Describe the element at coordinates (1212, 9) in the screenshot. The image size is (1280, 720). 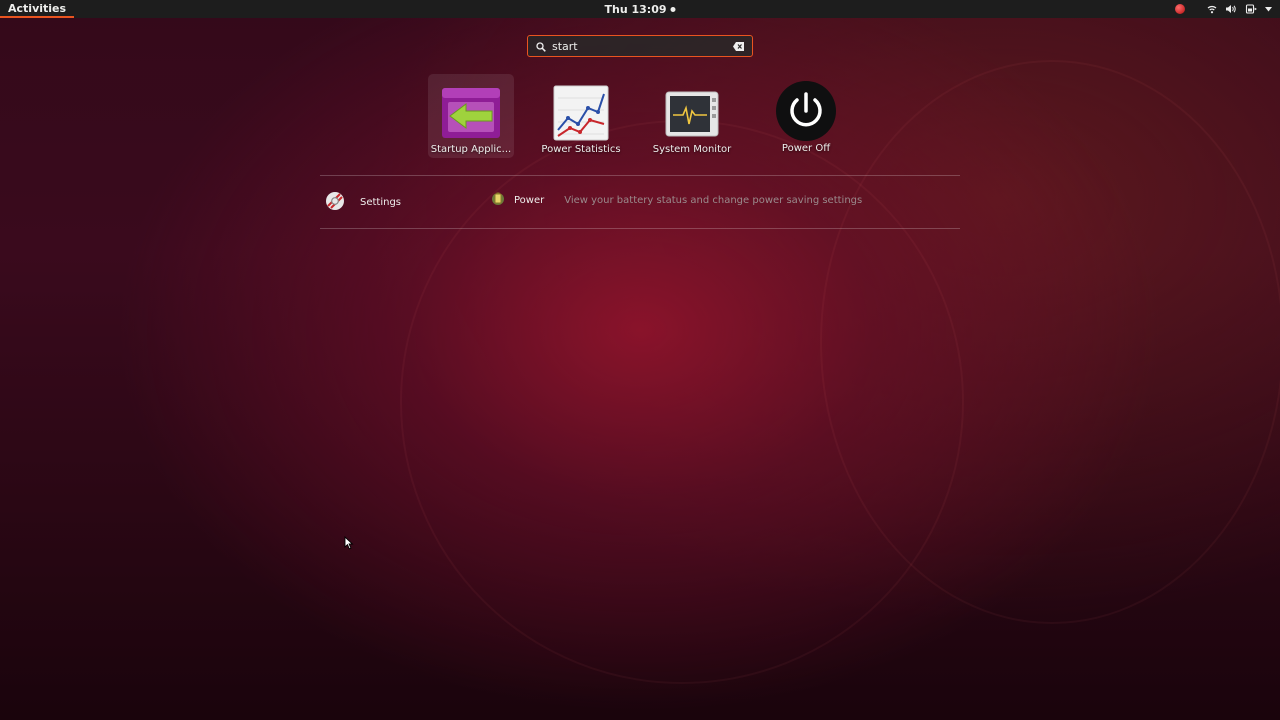
I see `network-icon` at that location.